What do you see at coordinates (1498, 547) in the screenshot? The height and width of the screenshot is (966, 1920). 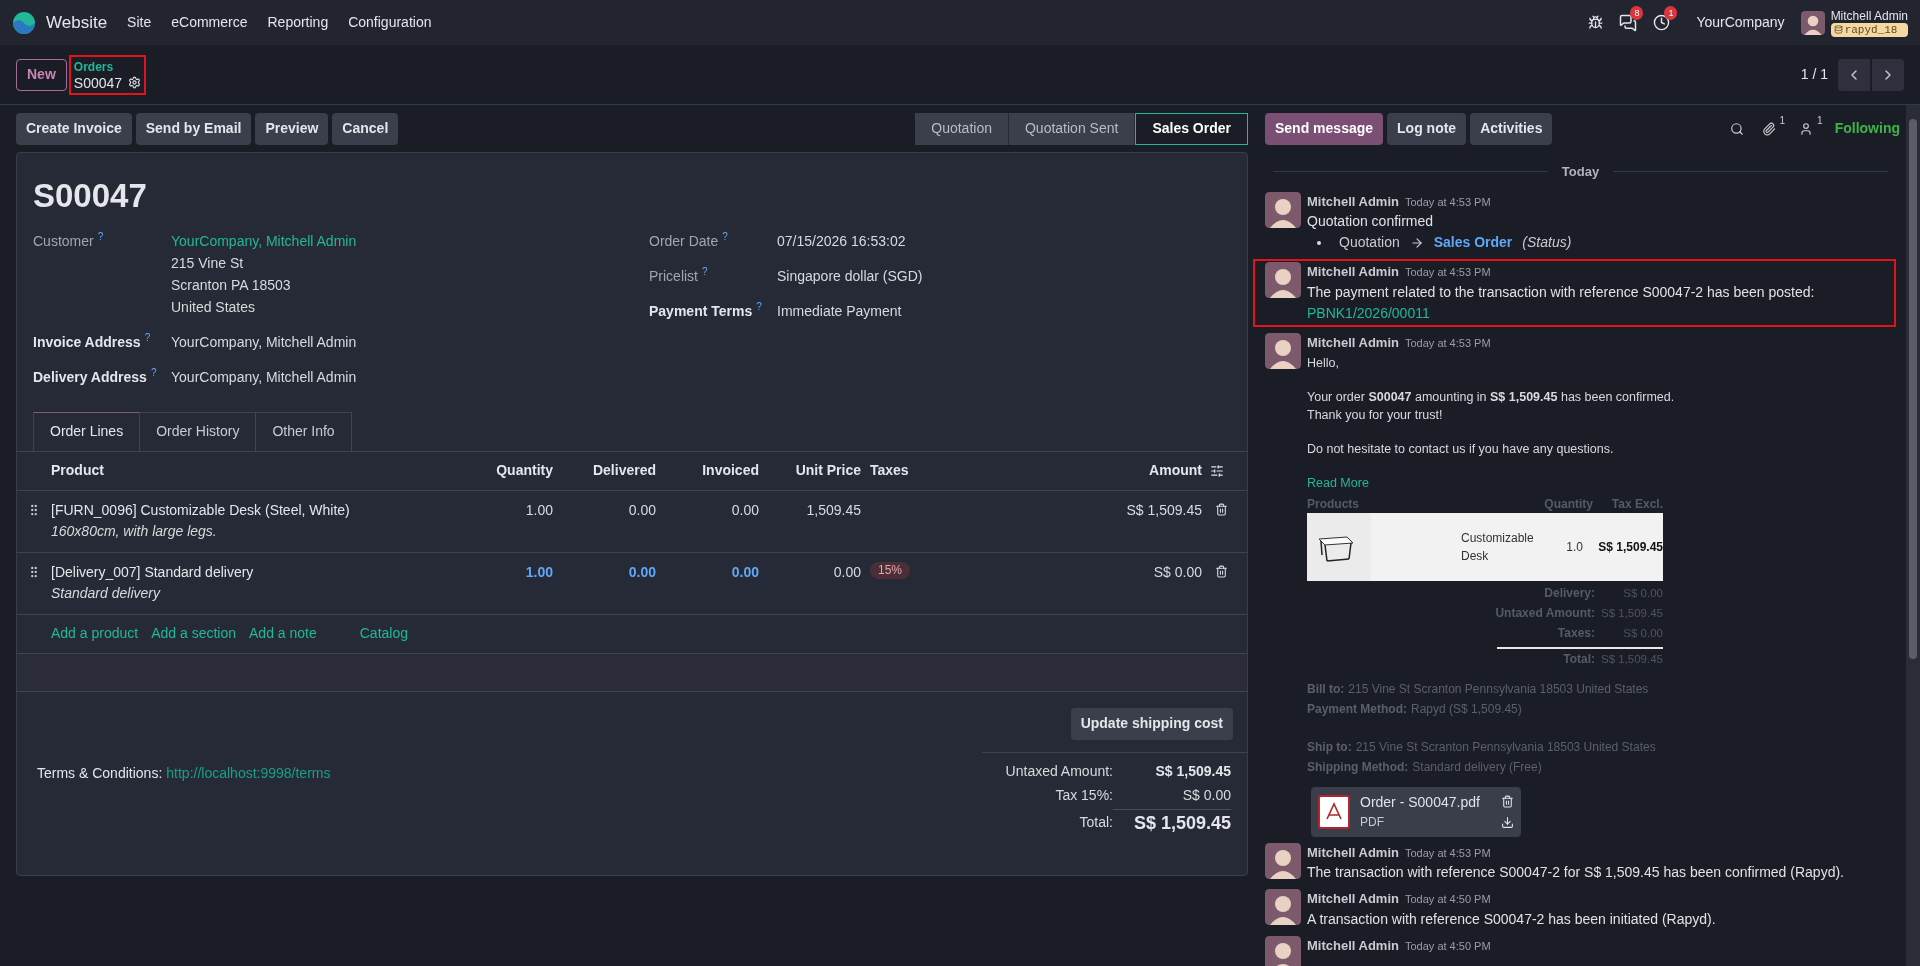 I see `product-name: Customizable Desk` at bounding box center [1498, 547].